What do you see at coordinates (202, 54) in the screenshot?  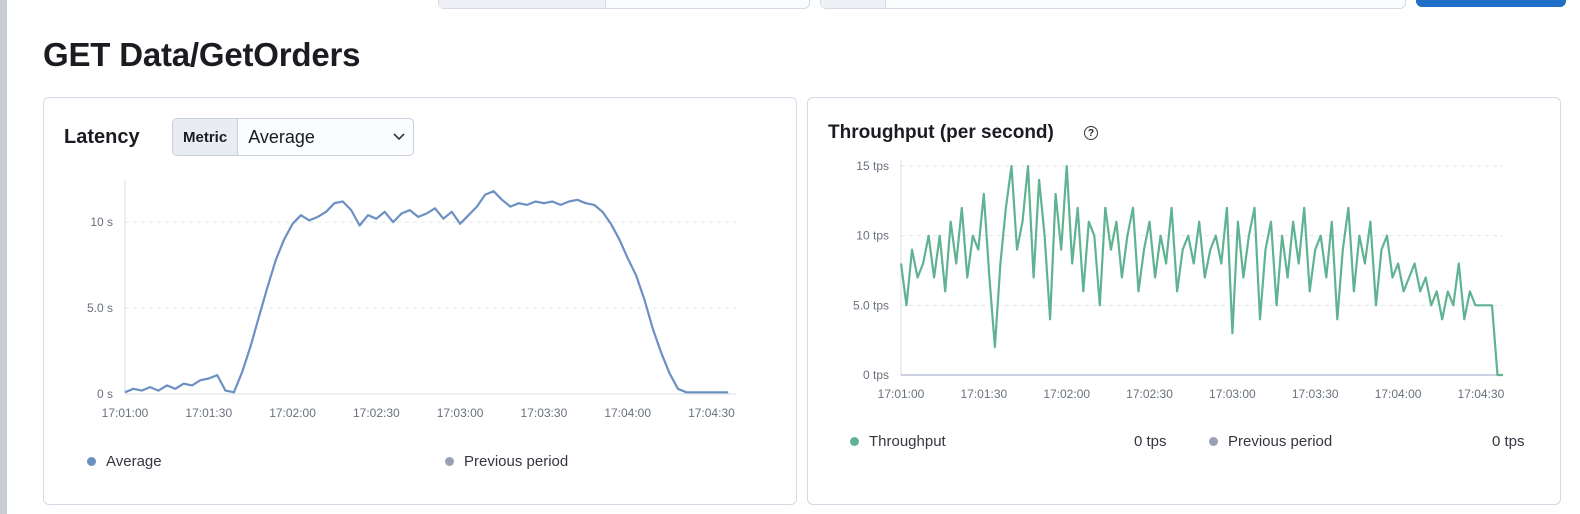 I see `page-title: GET Data/GetOrders` at bounding box center [202, 54].